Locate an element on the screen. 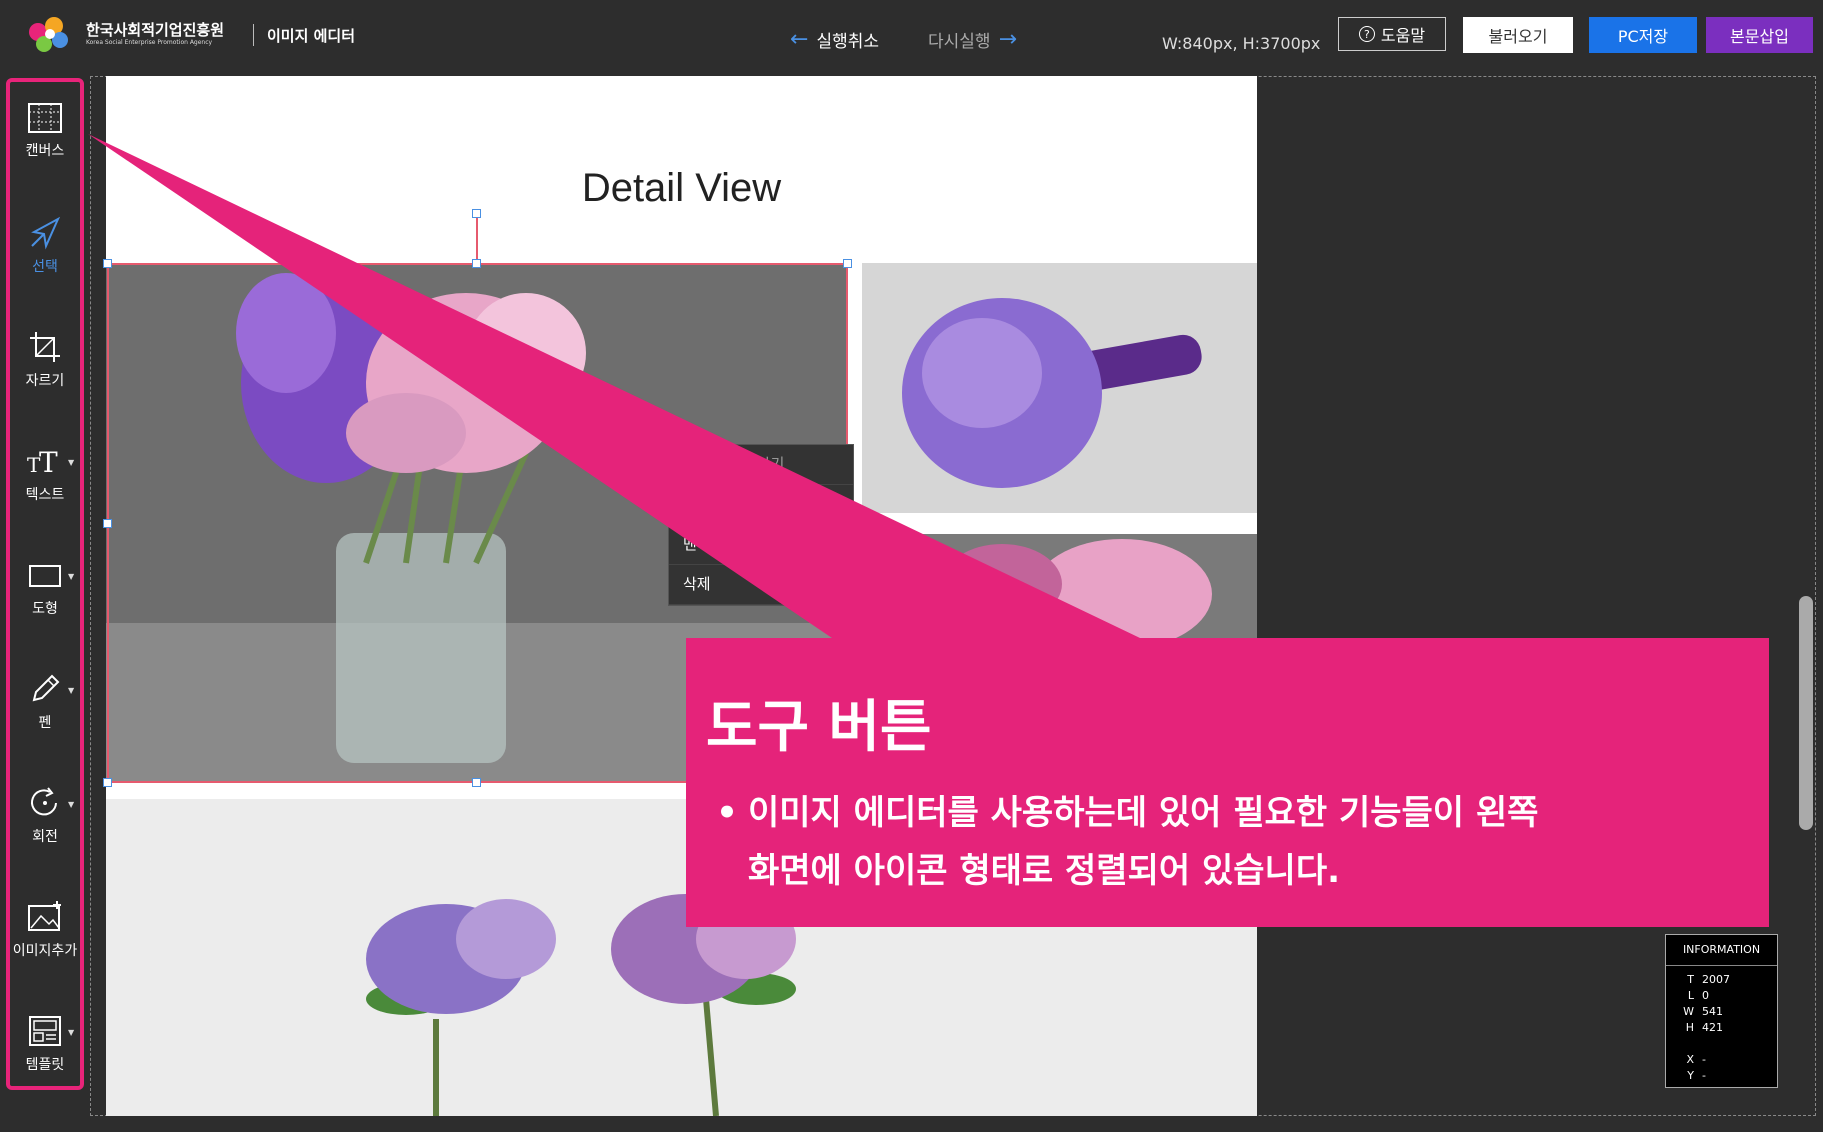 The width and height of the screenshot is (1823, 1132). undo-button: ← 실행취소 is located at coordinates (834, 39).